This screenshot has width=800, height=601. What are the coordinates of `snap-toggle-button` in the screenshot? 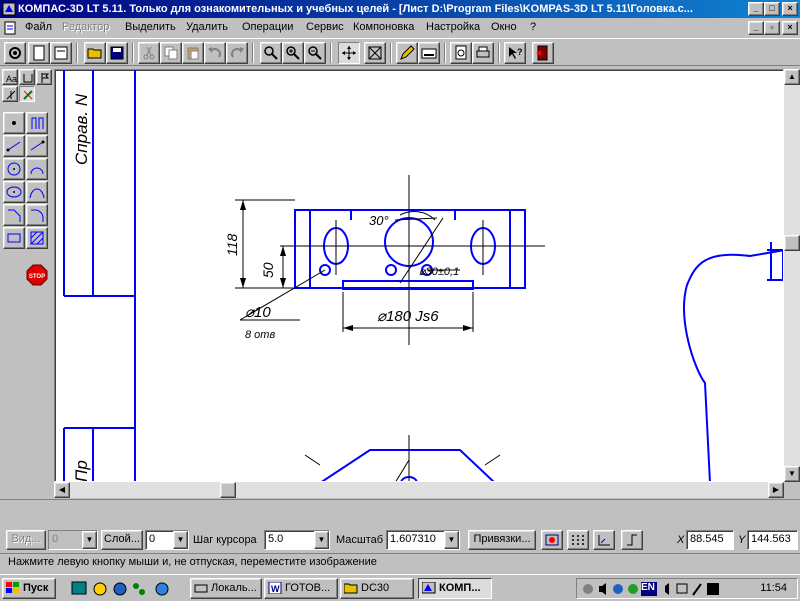 It's located at (552, 540).